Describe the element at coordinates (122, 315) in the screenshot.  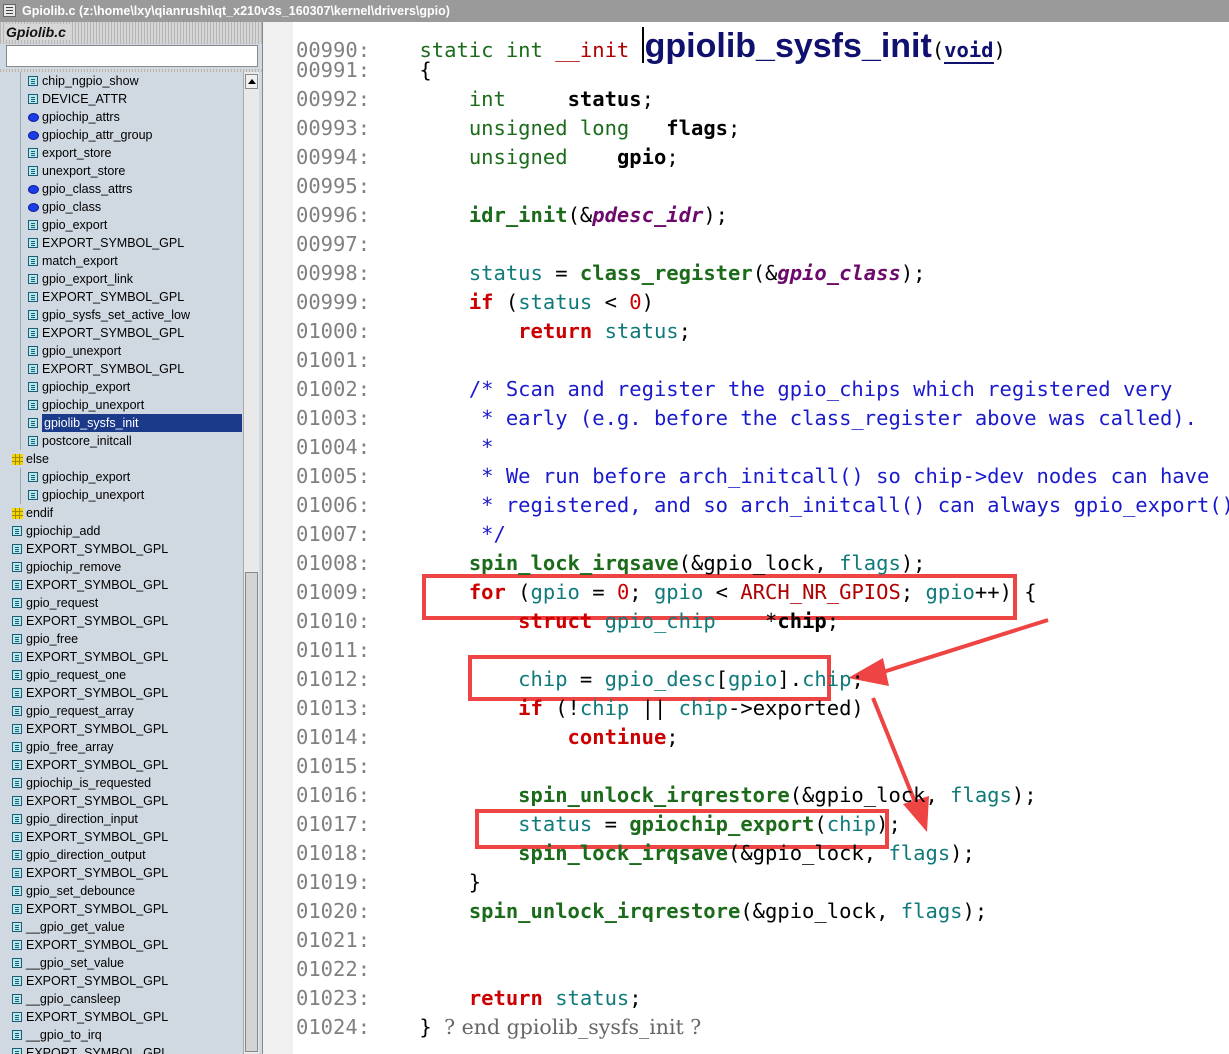
I see `symbol-item: gpio_sysfs_set_active_low` at that location.